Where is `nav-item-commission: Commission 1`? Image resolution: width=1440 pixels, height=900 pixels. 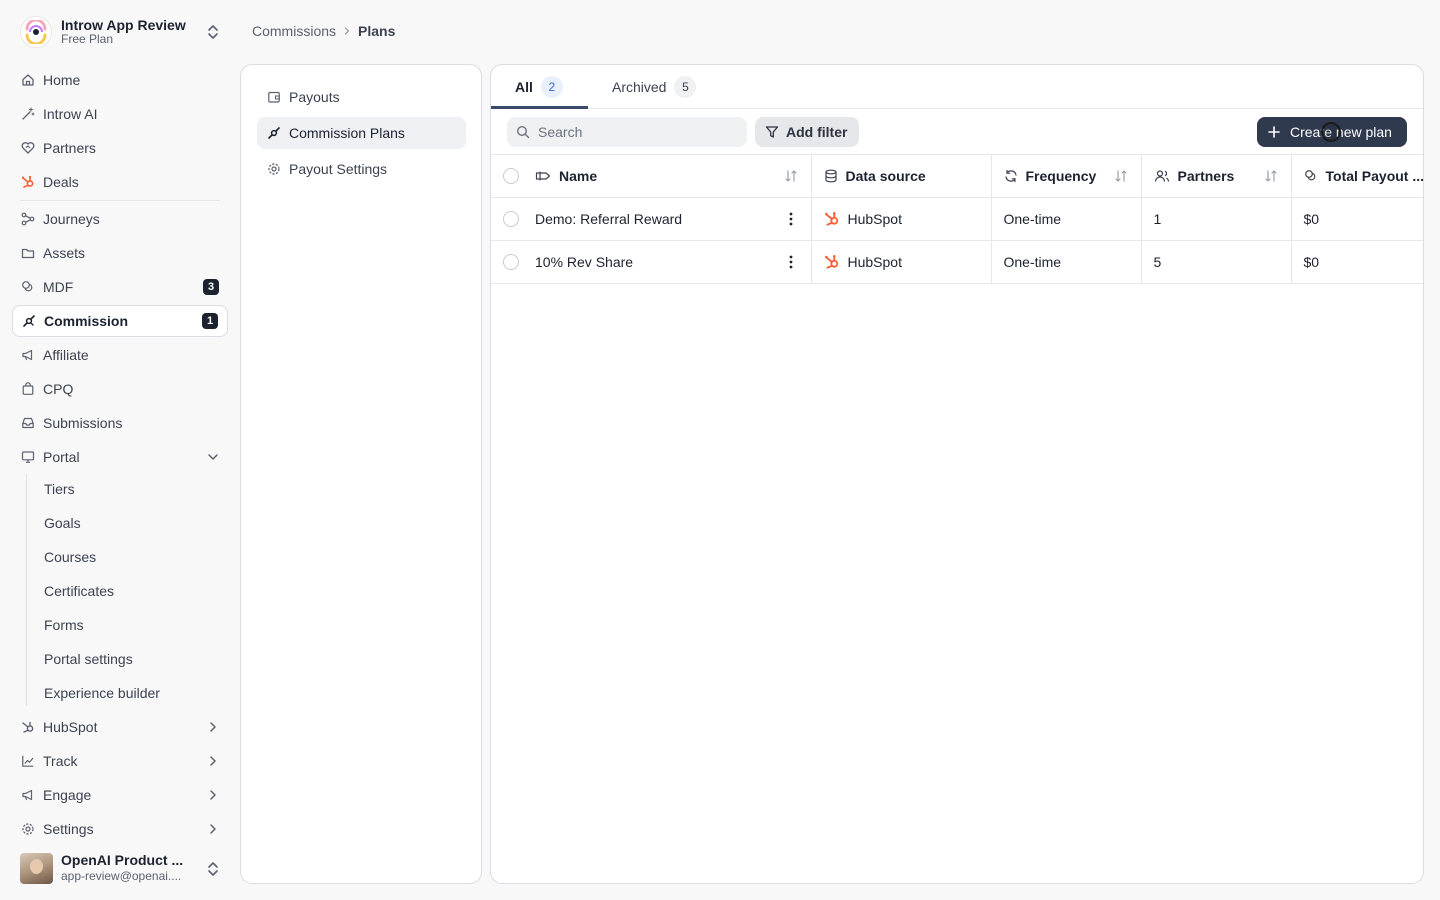
nav-item-commission: Commission 1 is located at coordinates (120, 321).